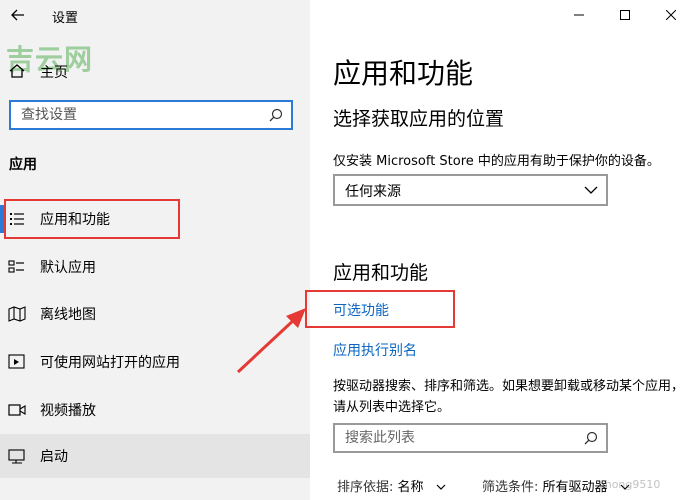  Describe the element at coordinates (54, 457) in the screenshot. I see `sidebar-item-label: 启动` at that location.